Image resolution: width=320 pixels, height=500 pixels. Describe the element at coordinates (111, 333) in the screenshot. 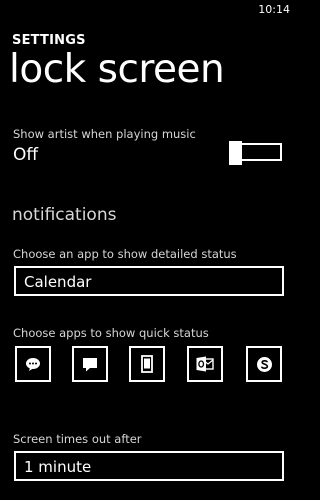

I see `quick-status-label: Choose apps to show quick status` at that location.